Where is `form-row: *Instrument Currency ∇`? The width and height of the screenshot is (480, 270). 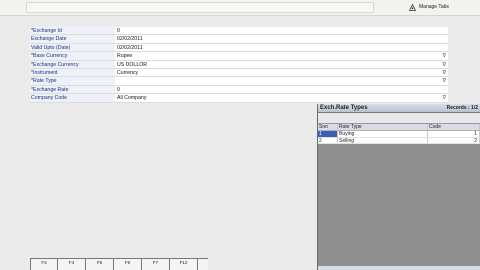 form-row: *Instrument Currency ∇ is located at coordinates (239, 73).